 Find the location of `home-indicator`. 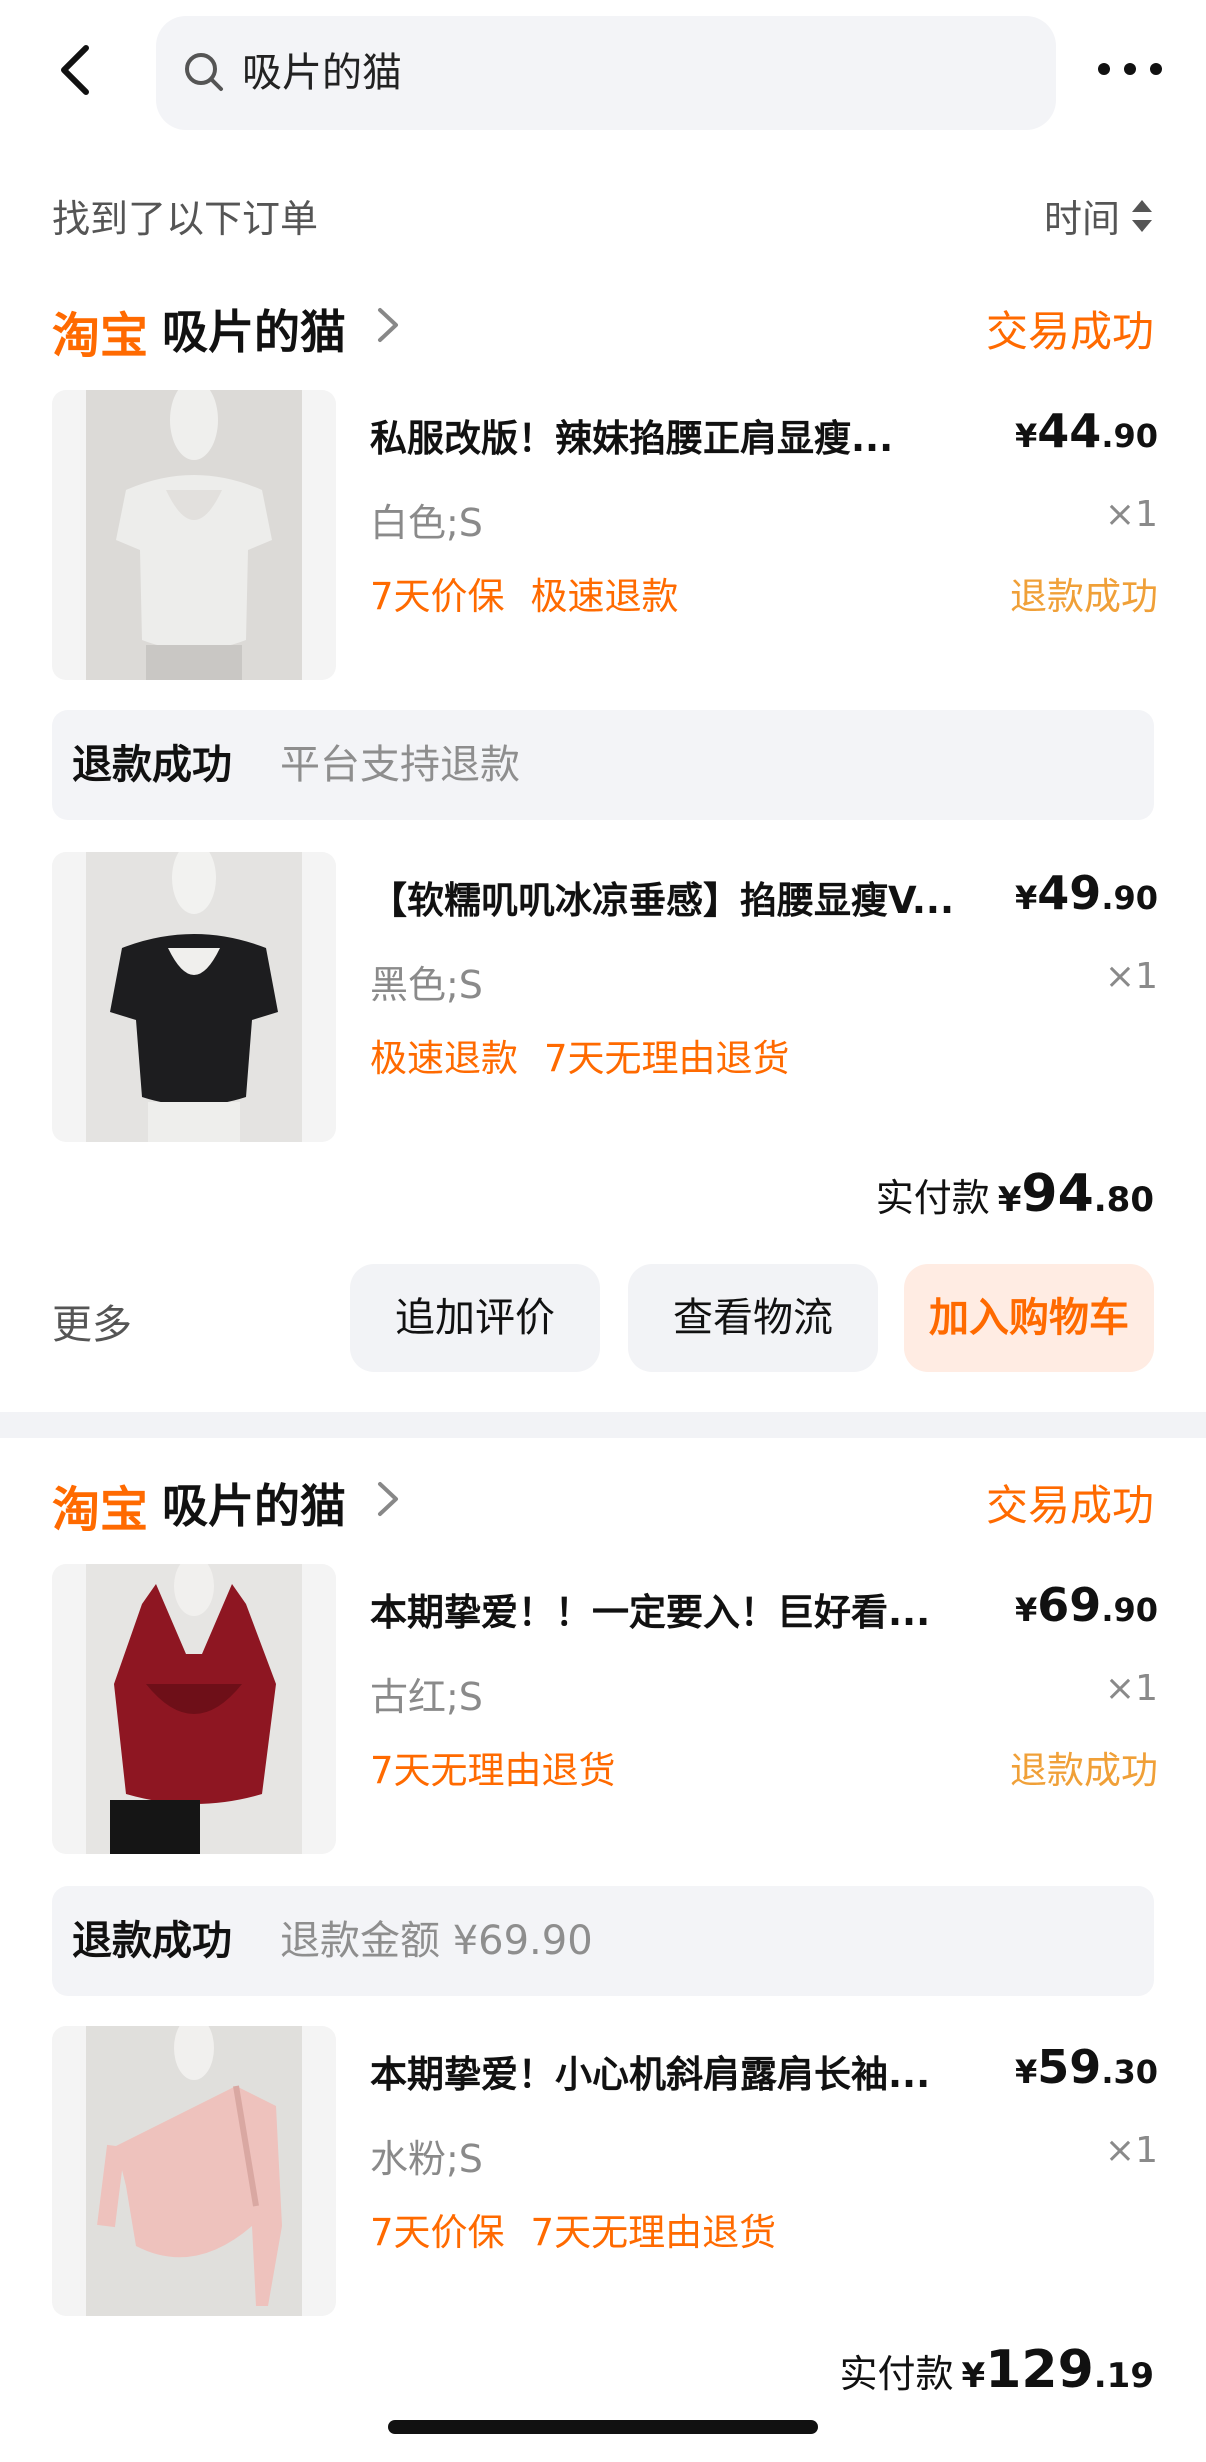

home-indicator is located at coordinates (603, 2427).